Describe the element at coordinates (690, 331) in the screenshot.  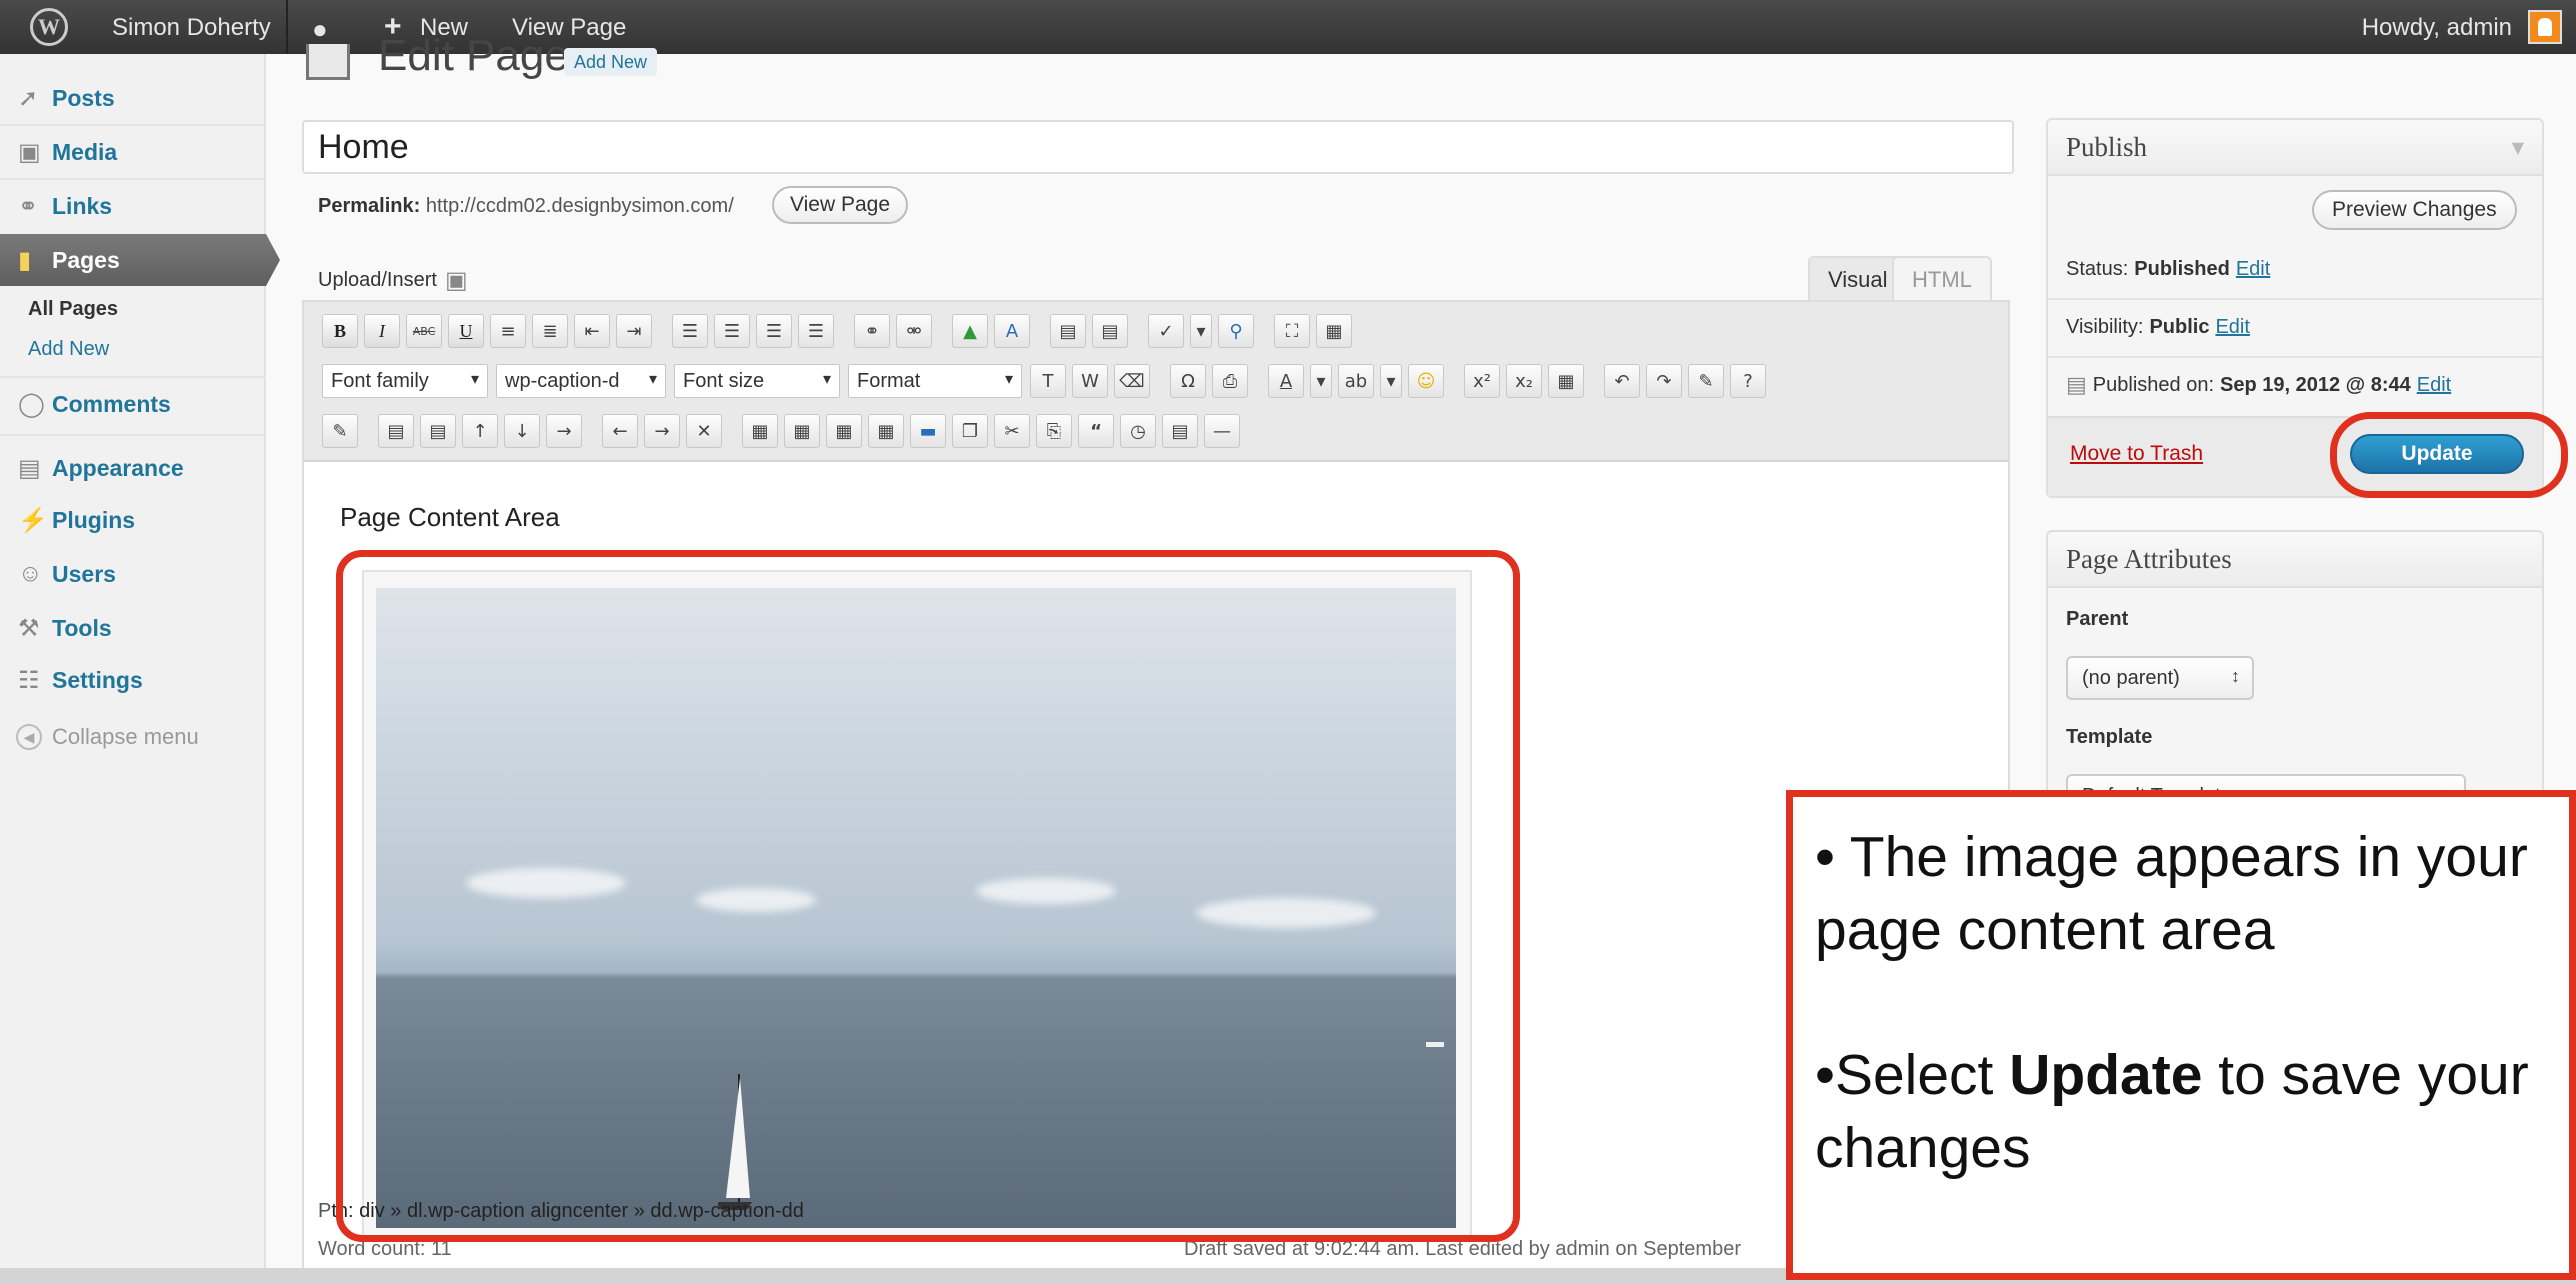
I see `align-left-icon: ☰` at that location.